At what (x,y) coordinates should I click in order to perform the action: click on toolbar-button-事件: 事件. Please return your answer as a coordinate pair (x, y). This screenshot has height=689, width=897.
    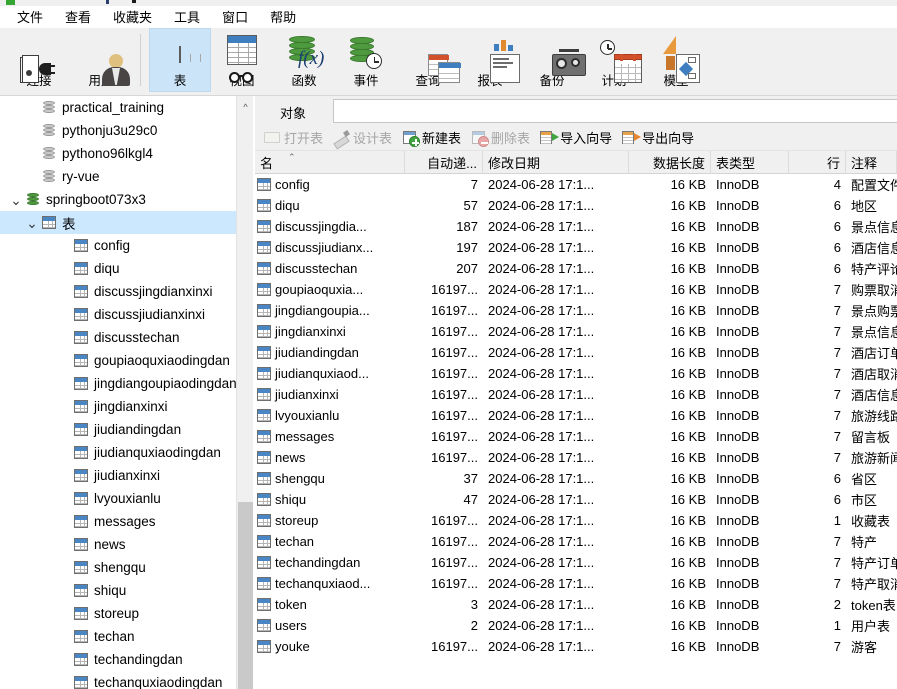
    Looking at the image, I should click on (366, 60).